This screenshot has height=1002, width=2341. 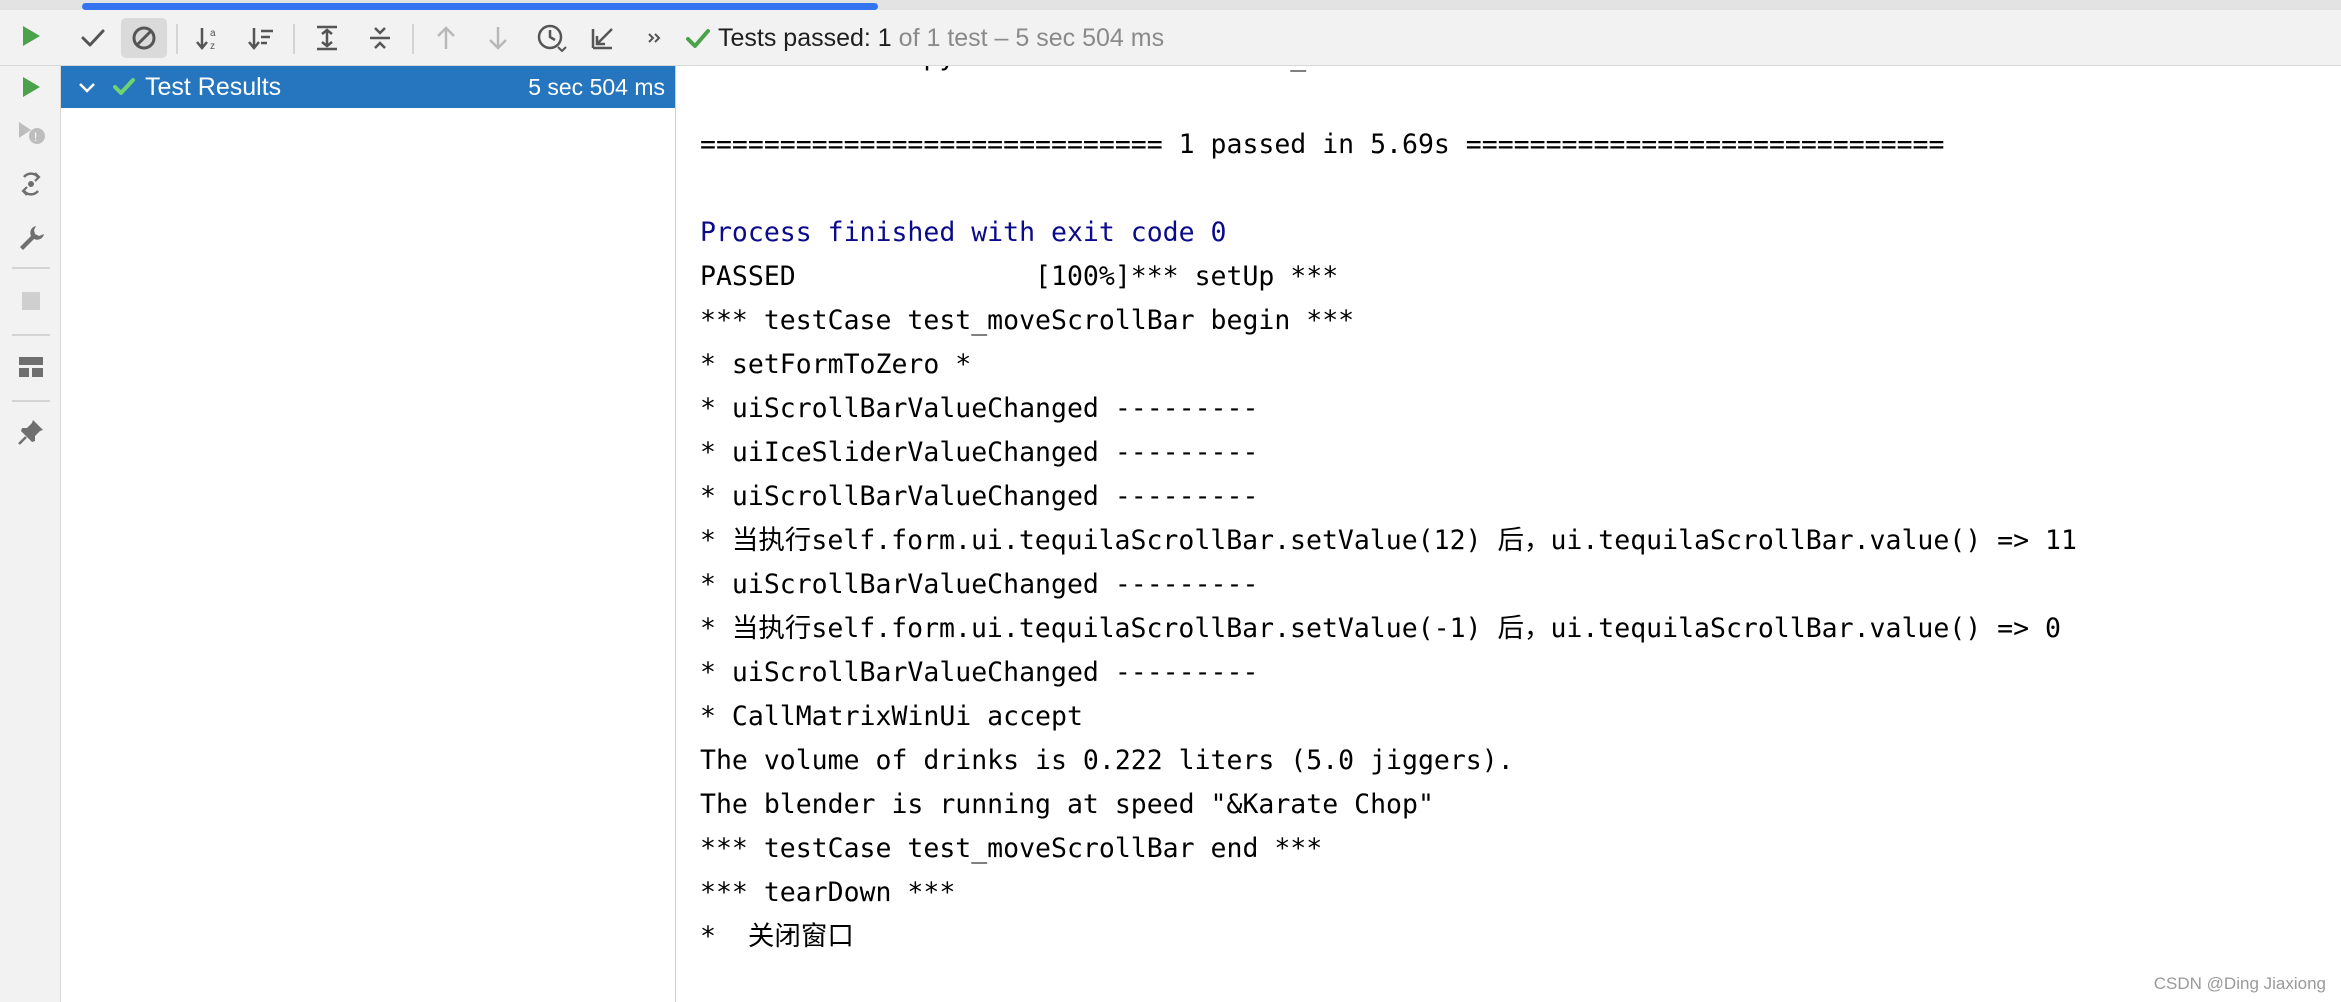 I want to click on sort-alphabetically-icon: a z, so click(x=206, y=40).